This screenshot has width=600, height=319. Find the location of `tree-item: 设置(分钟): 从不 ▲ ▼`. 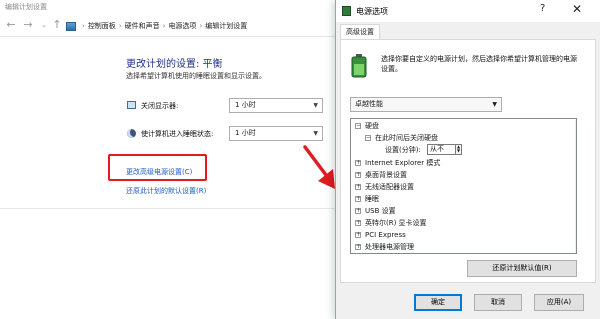

tree-item: 设置(分钟): 从不 ▲ ▼ is located at coordinates (421, 150).